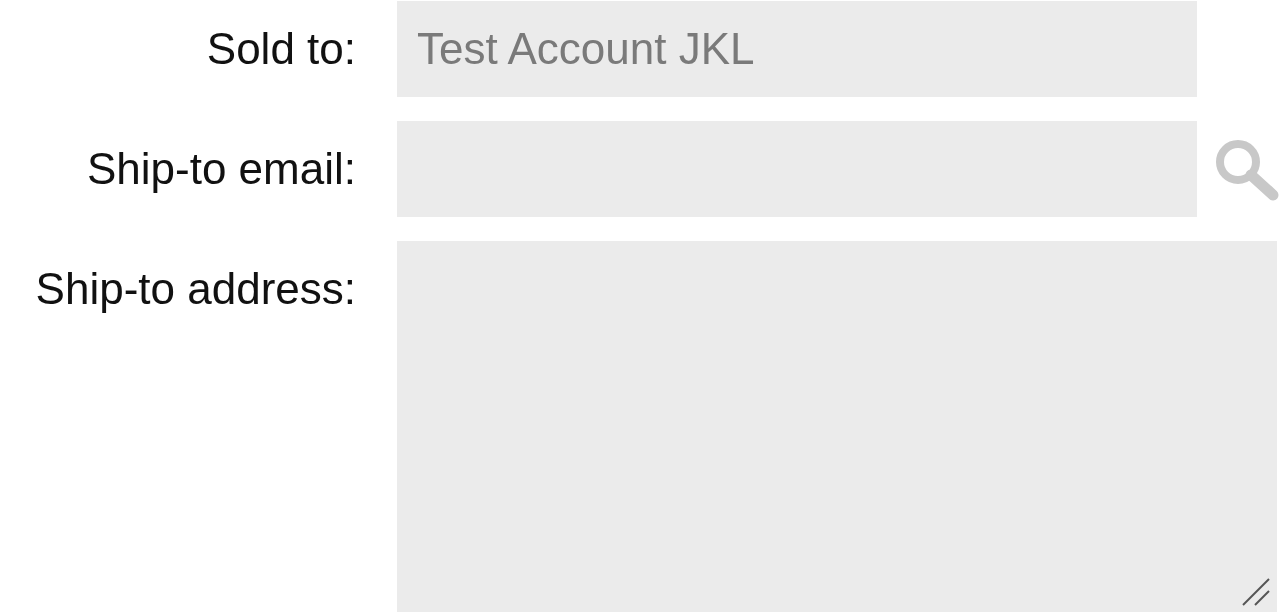 The height and width of the screenshot is (612, 1281). What do you see at coordinates (281, 49) in the screenshot?
I see `field-label: Sold to:` at bounding box center [281, 49].